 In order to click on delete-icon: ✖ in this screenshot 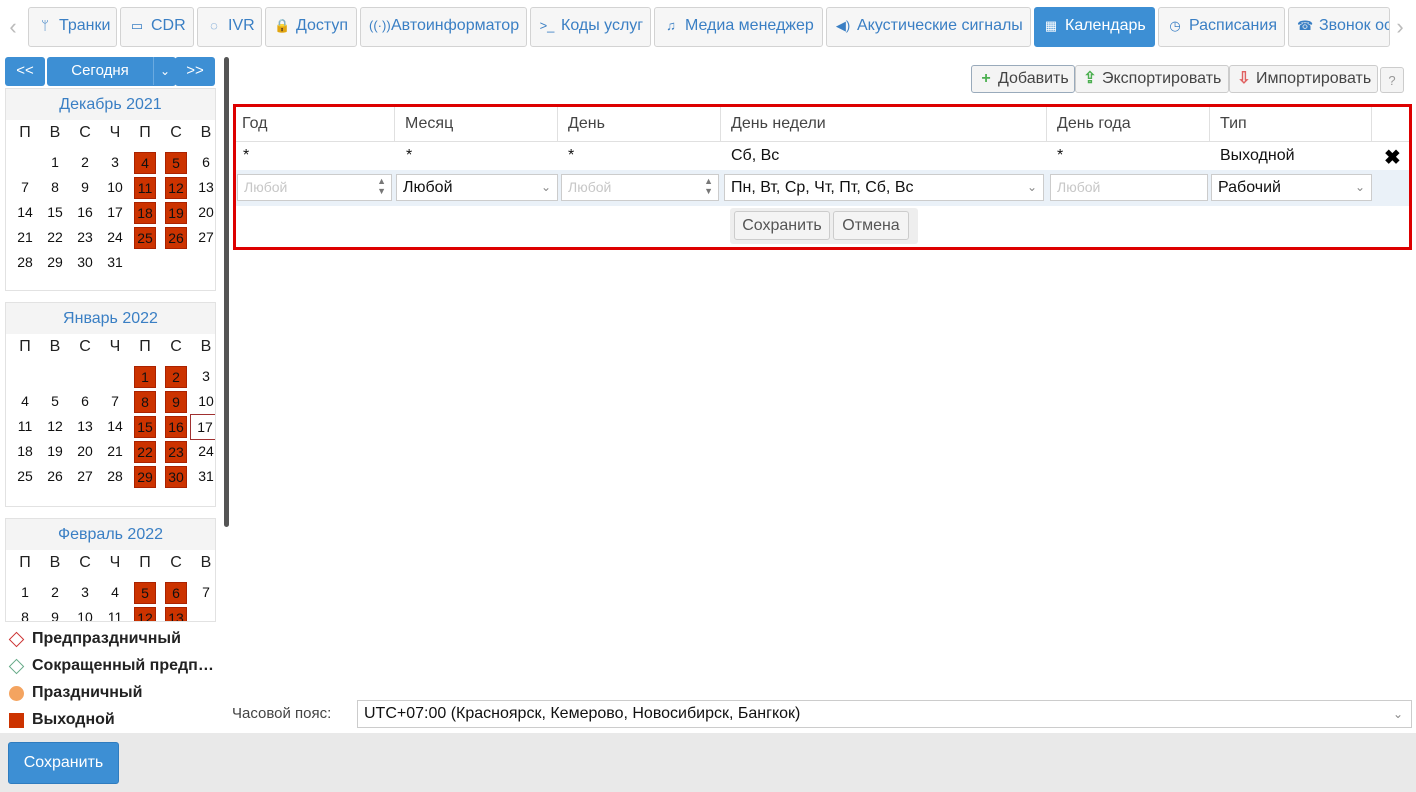, I will do `click(1392, 157)`.